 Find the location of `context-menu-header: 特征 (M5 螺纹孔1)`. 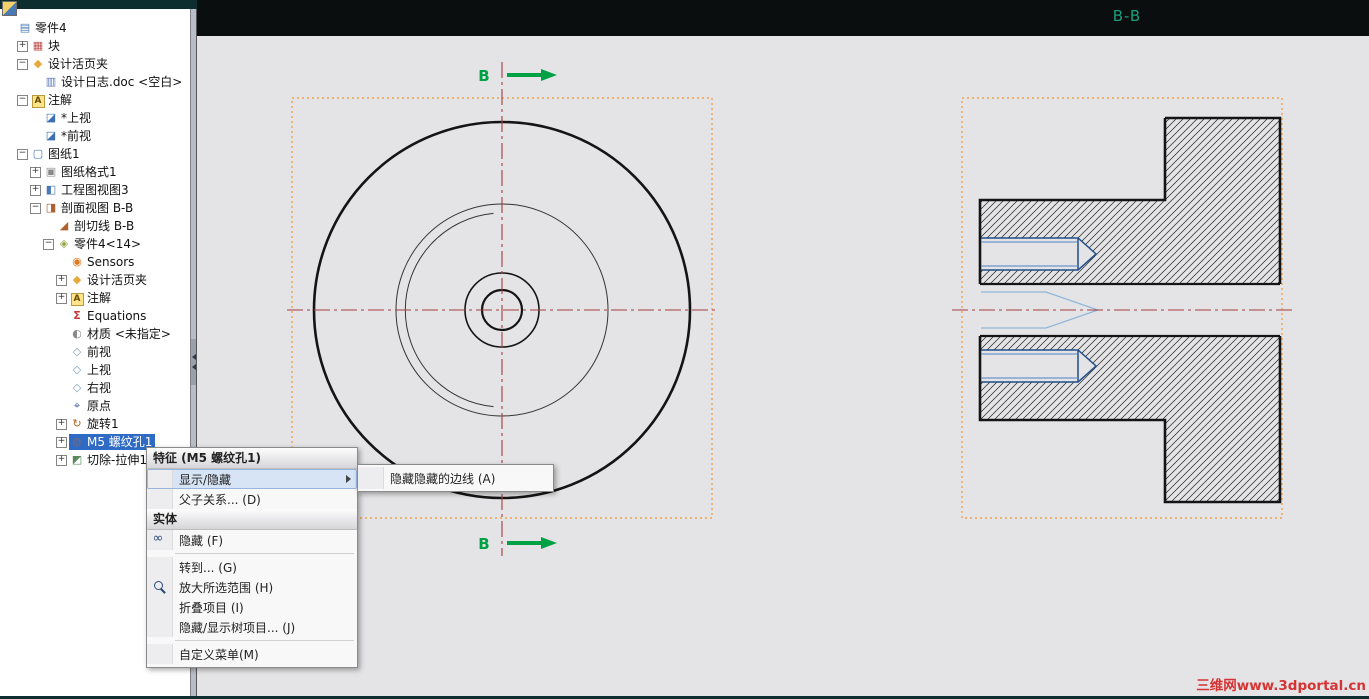

context-menu-header: 特征 (M5 螺纹孔1) is located at coordinates (252, 458).